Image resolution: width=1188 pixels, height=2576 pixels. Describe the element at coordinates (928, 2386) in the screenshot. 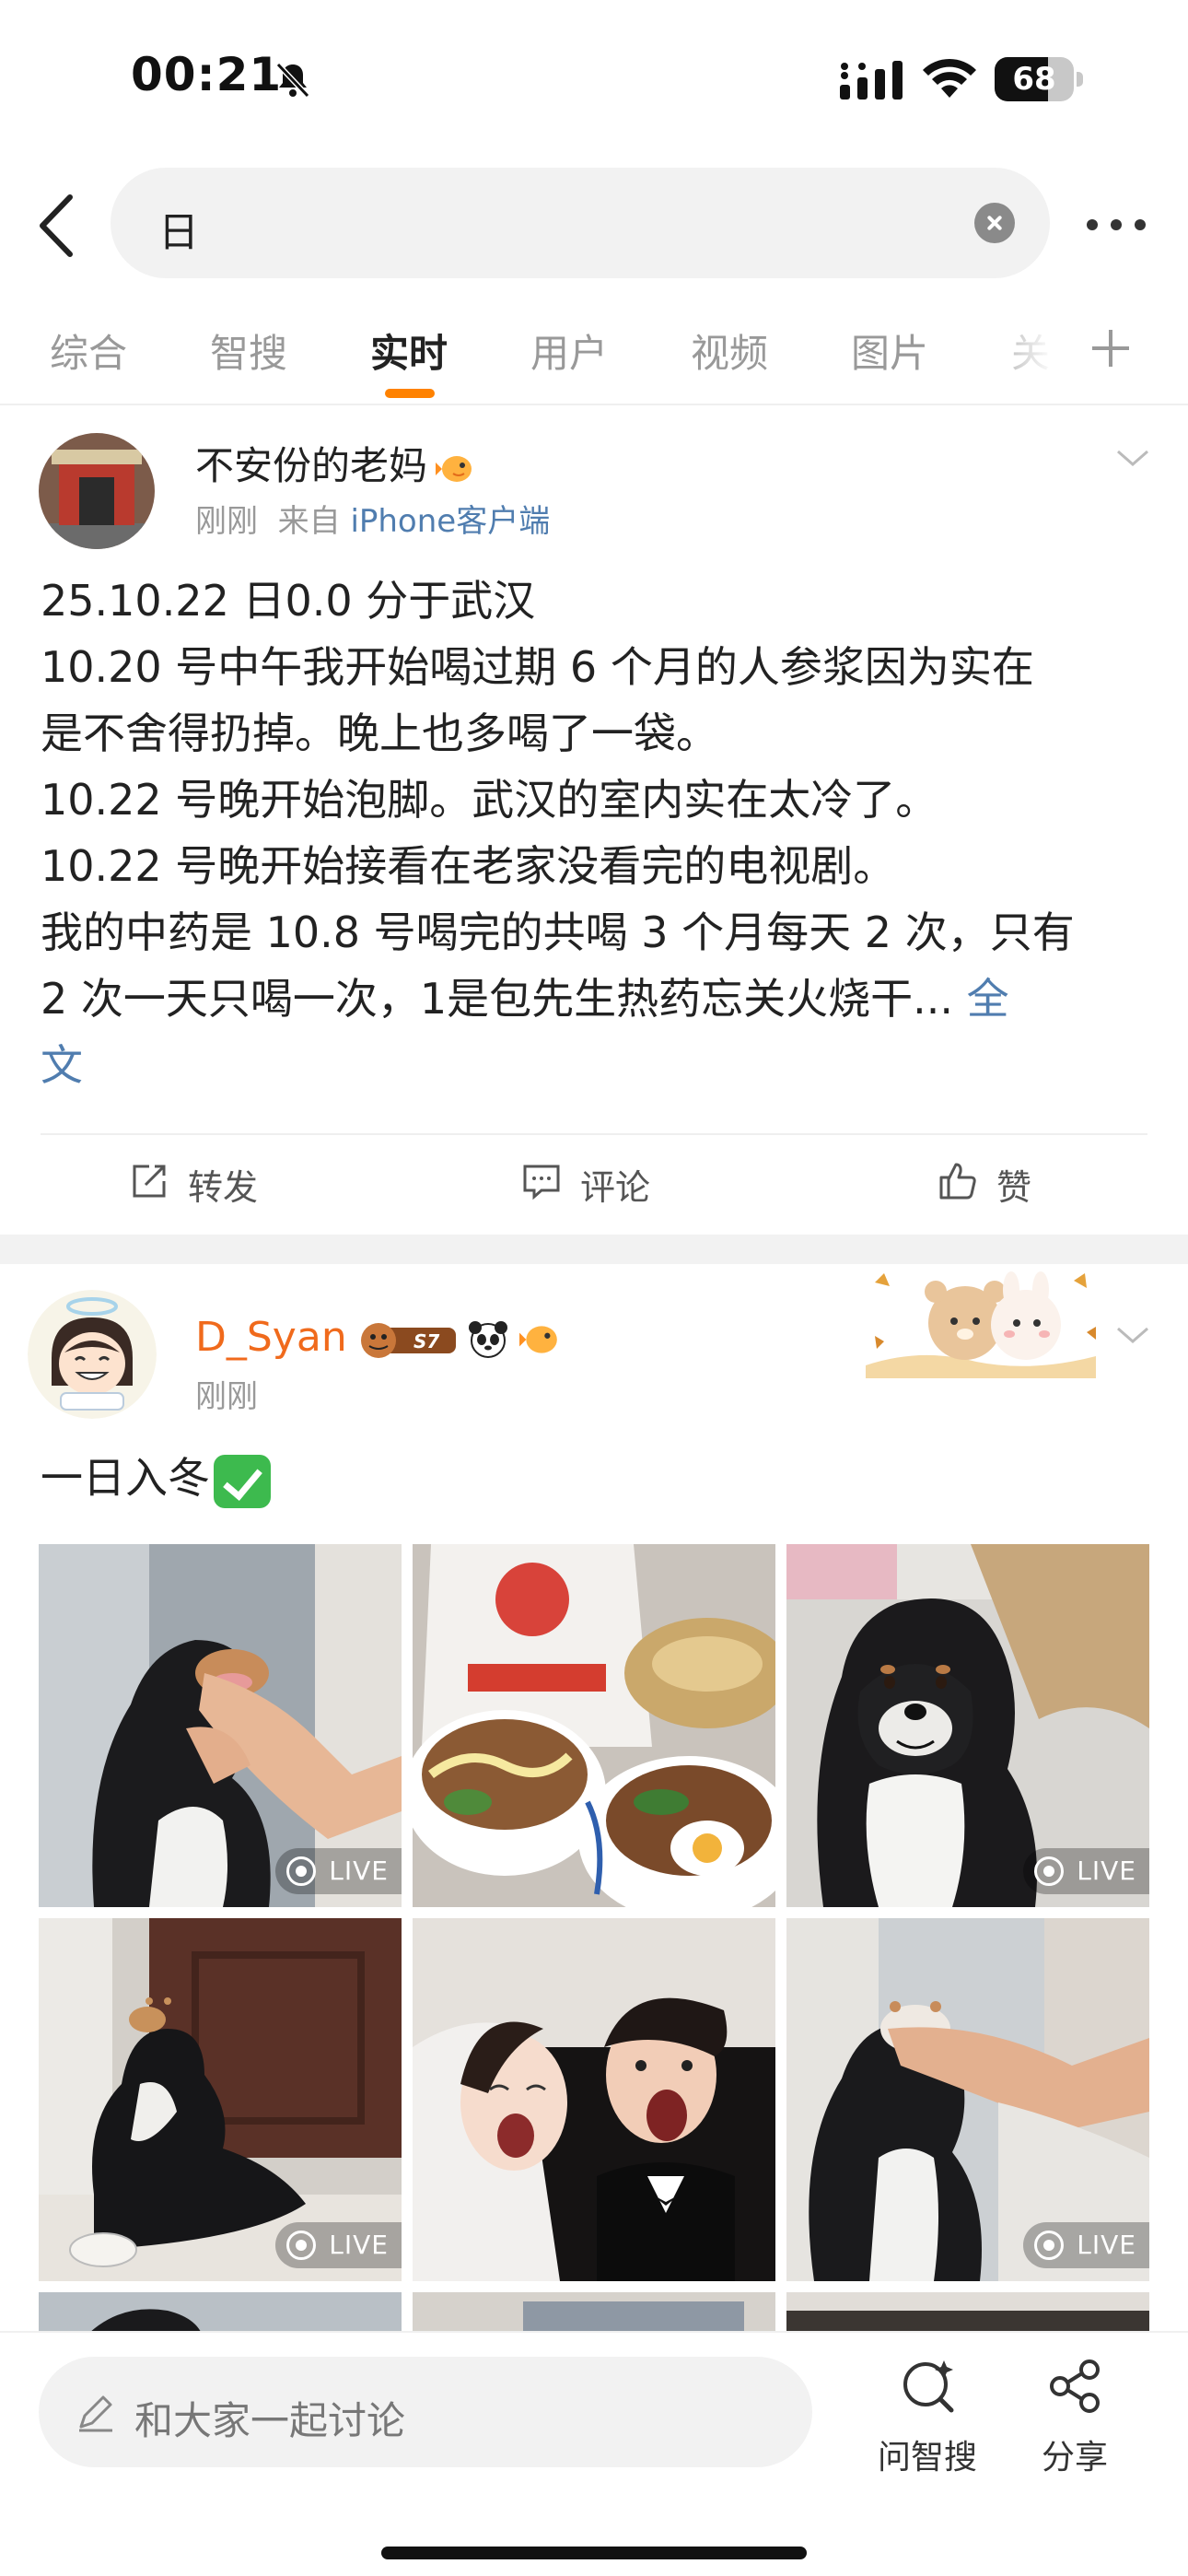

I see `smart-search-icon` at that location.